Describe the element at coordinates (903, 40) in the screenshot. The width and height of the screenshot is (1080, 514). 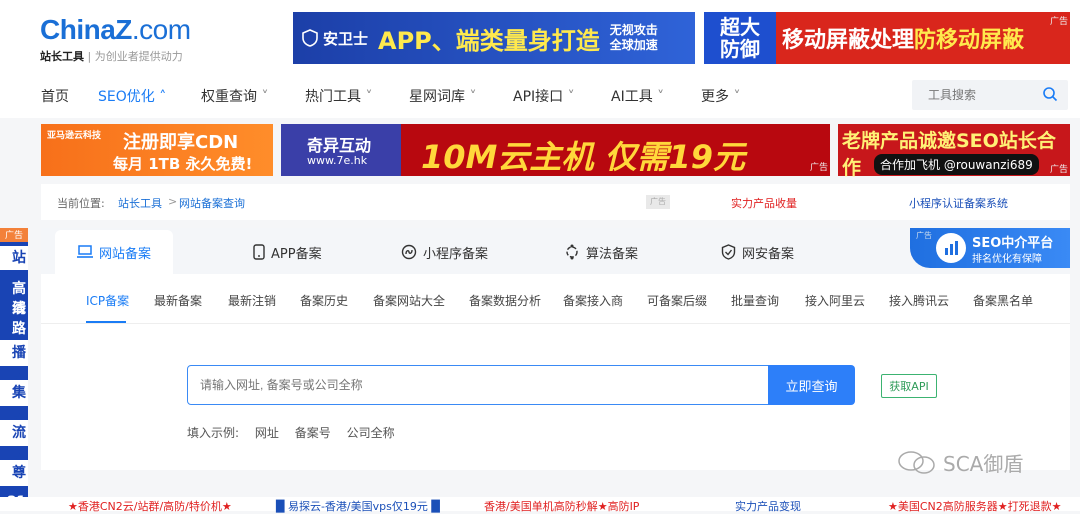
I see `ad-headline: 移动屏蔽处理防移动屏蔽` at that location.